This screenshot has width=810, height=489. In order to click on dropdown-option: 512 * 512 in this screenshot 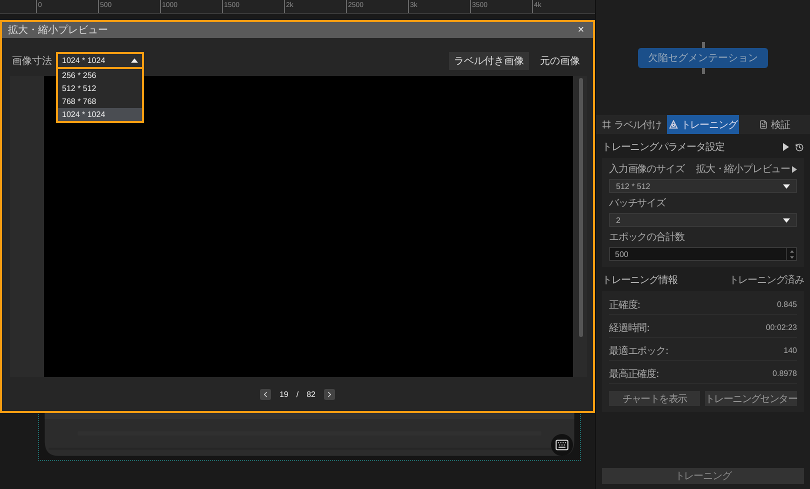, I will do `click(100, 88)`.